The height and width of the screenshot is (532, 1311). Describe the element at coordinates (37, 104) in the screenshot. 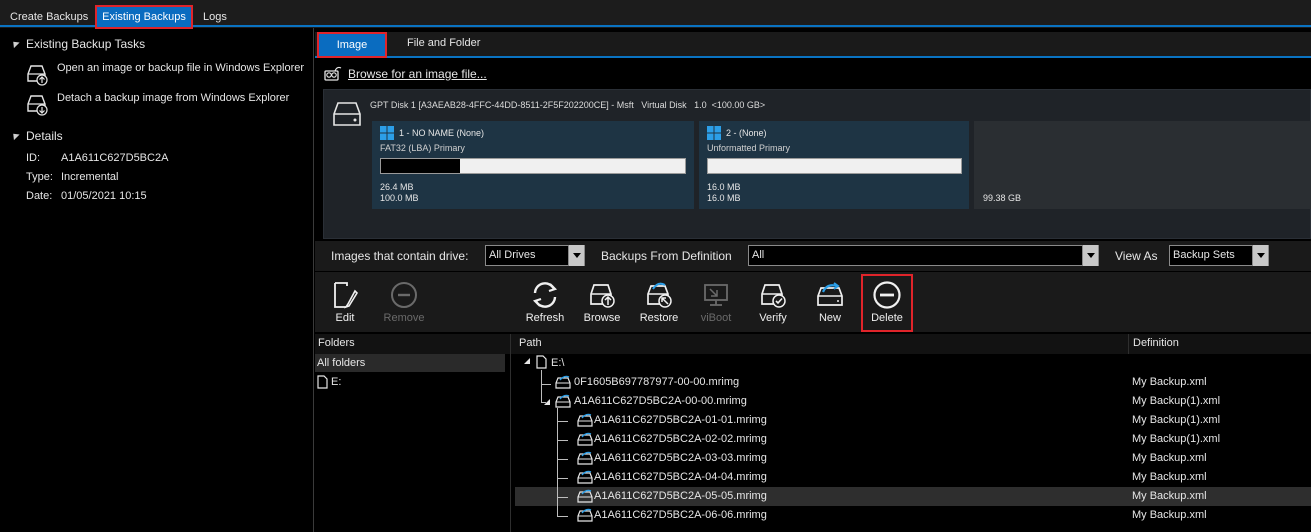

I see `detach-image-icon` at that location.